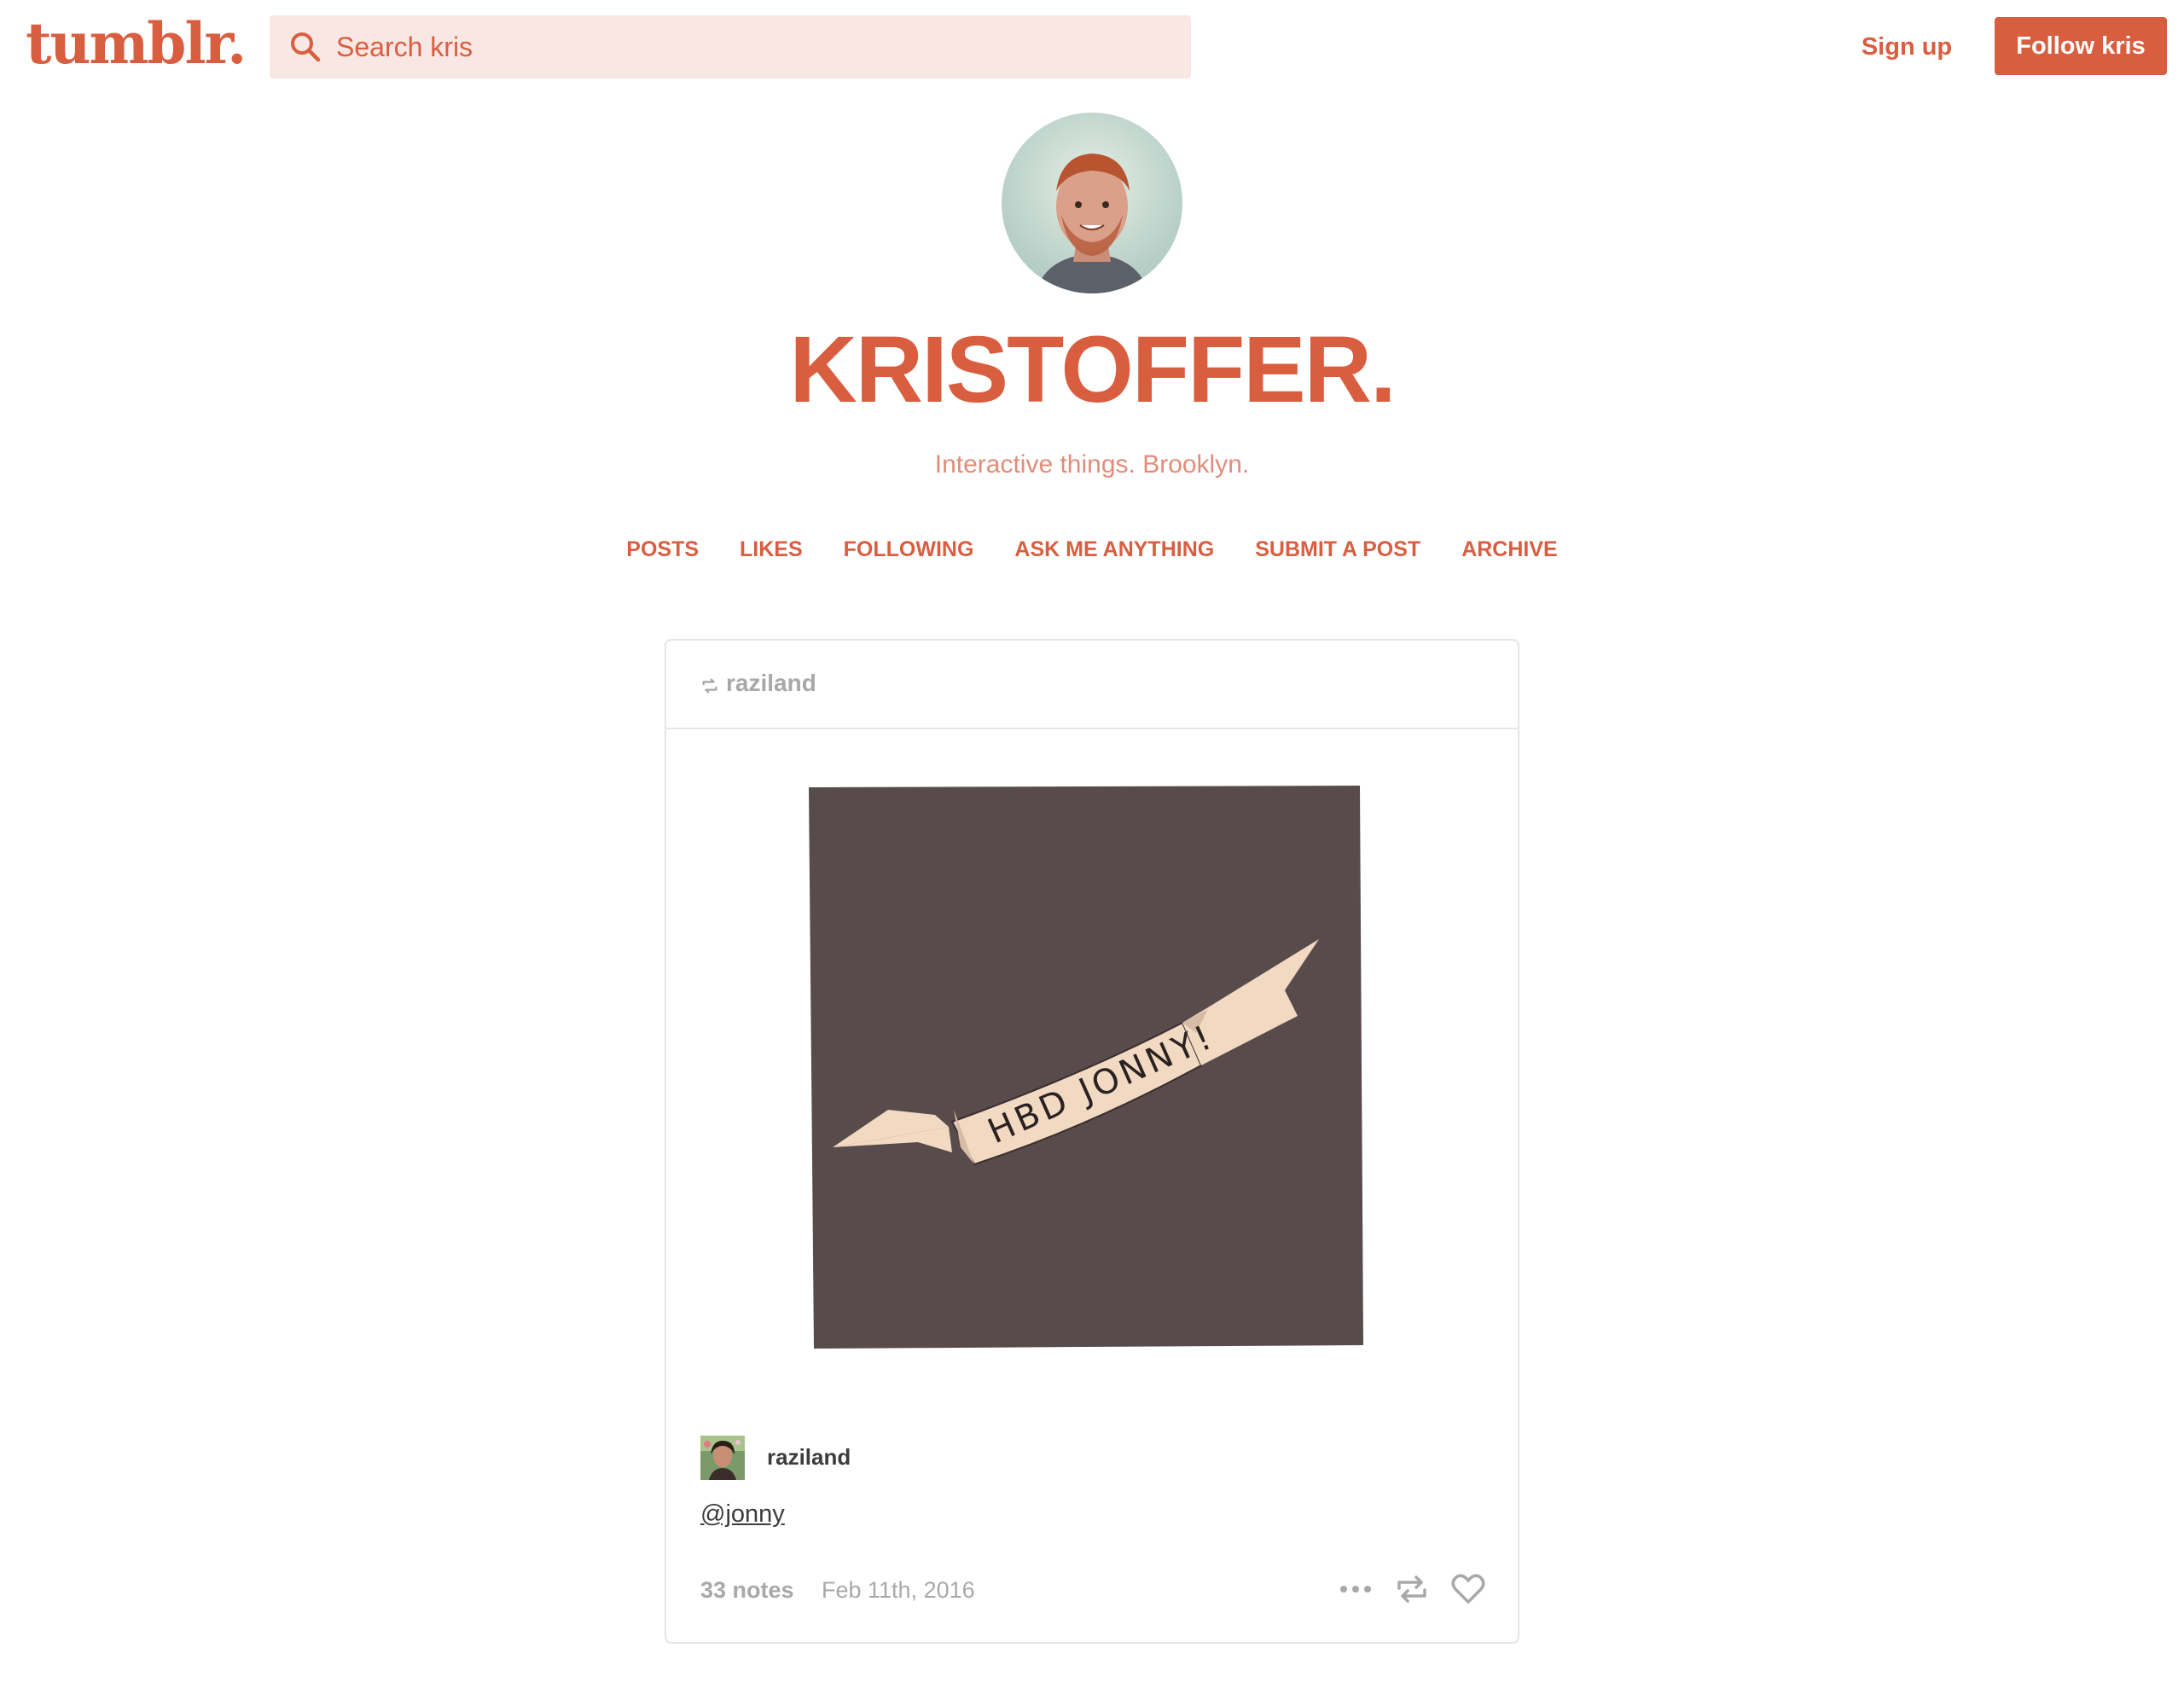 This screenshot has width=2184, height=1706. I want to click on reblogged-from-link: raziland, so click(771, 683).